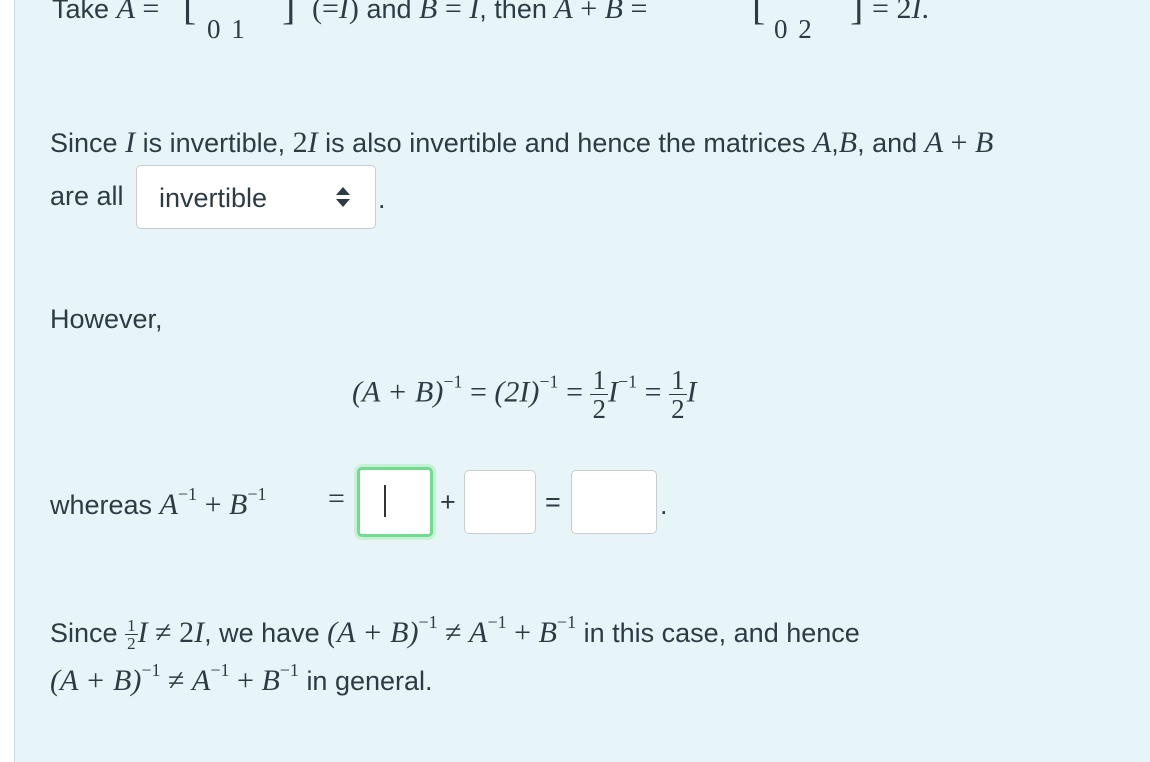 The height and width of the screenshot is (762, 1150). What do you see at coordinates (517, 392) in the screenshot?
I see `two-i-expression: (2I)` at bounding box center [517, 392].